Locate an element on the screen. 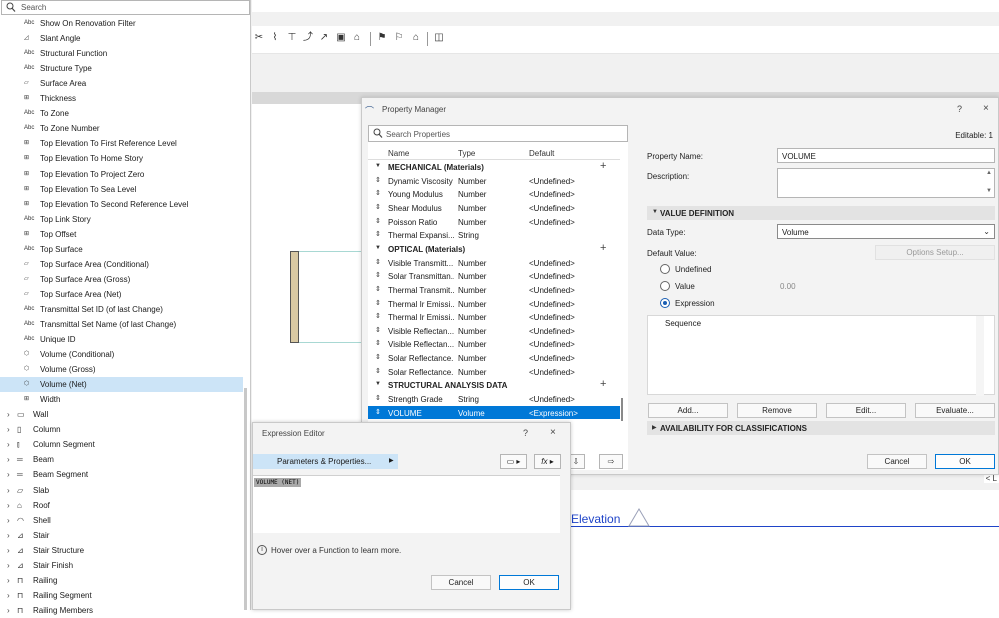 The height and width of the screenshot is (618, 999). property-group-row: ▼ MECHANICAL (Materials) + is located at coordinates (494, 167).